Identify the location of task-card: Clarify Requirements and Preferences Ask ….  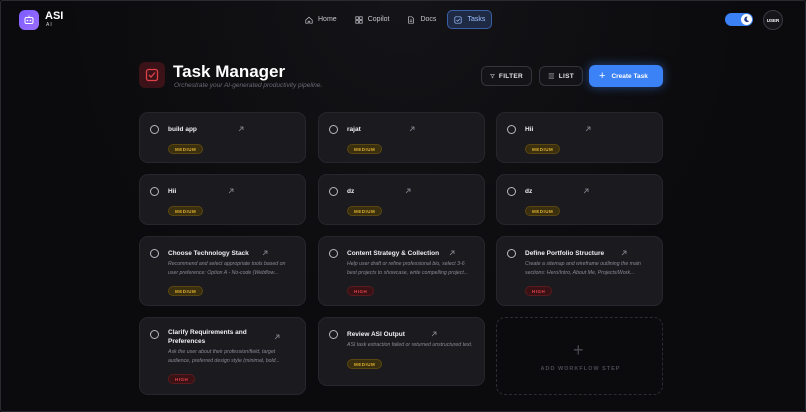
(222, 356).